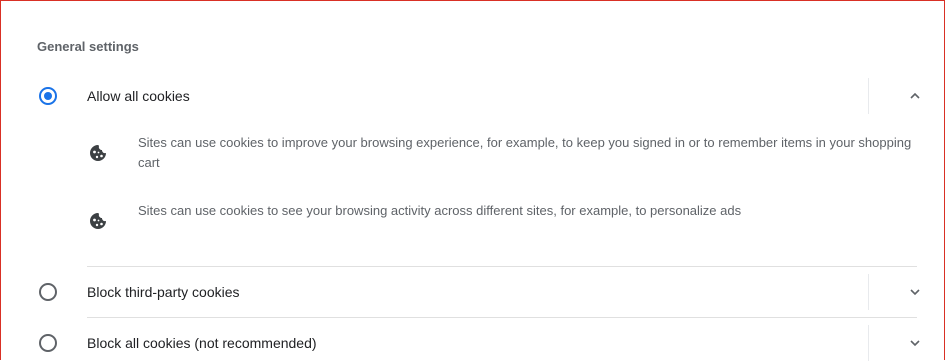  I want to click on option-label-block-third-party: Block third-party cookies, so click(163, 292).